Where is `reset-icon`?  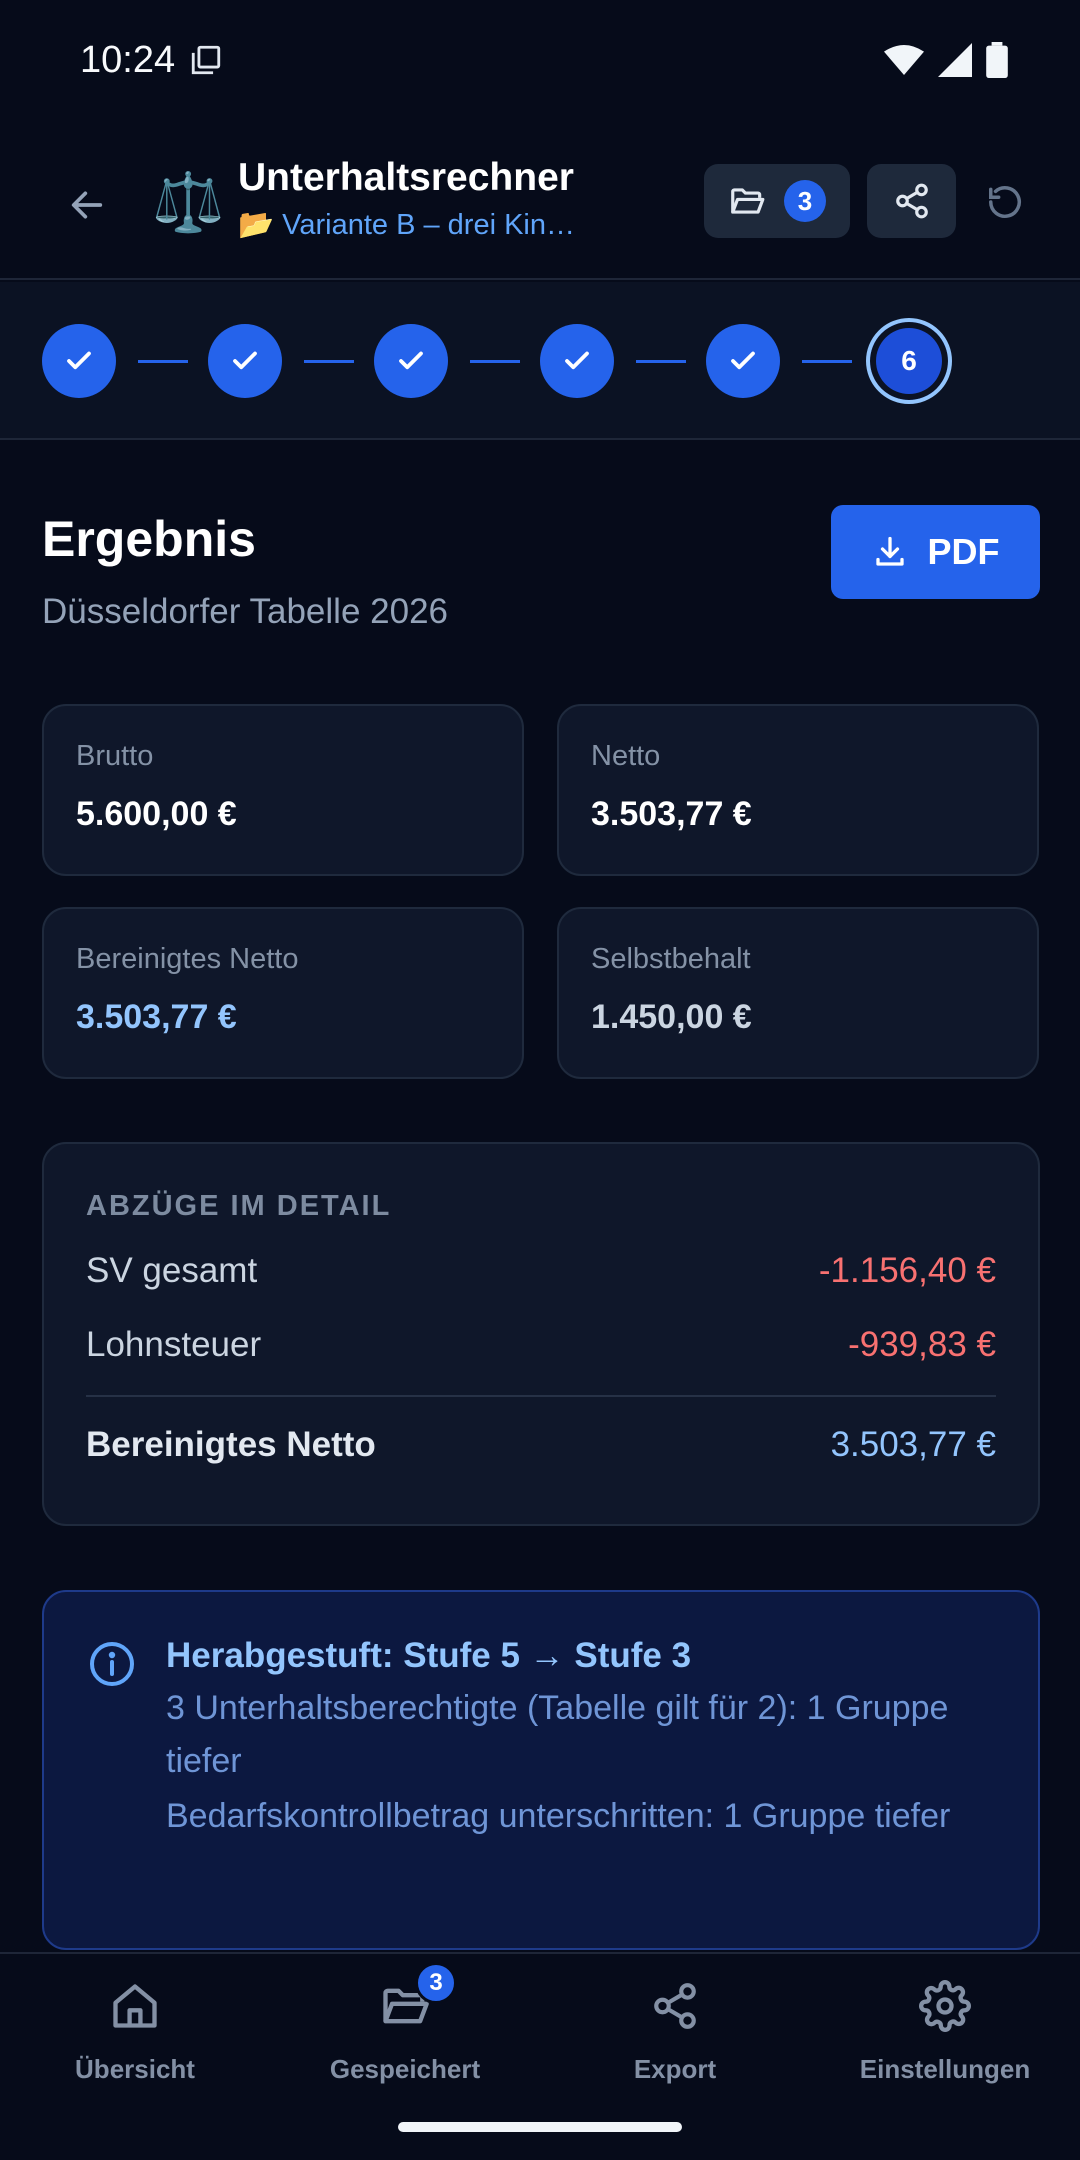
reset-icon is located at coordinates (1005, 202).